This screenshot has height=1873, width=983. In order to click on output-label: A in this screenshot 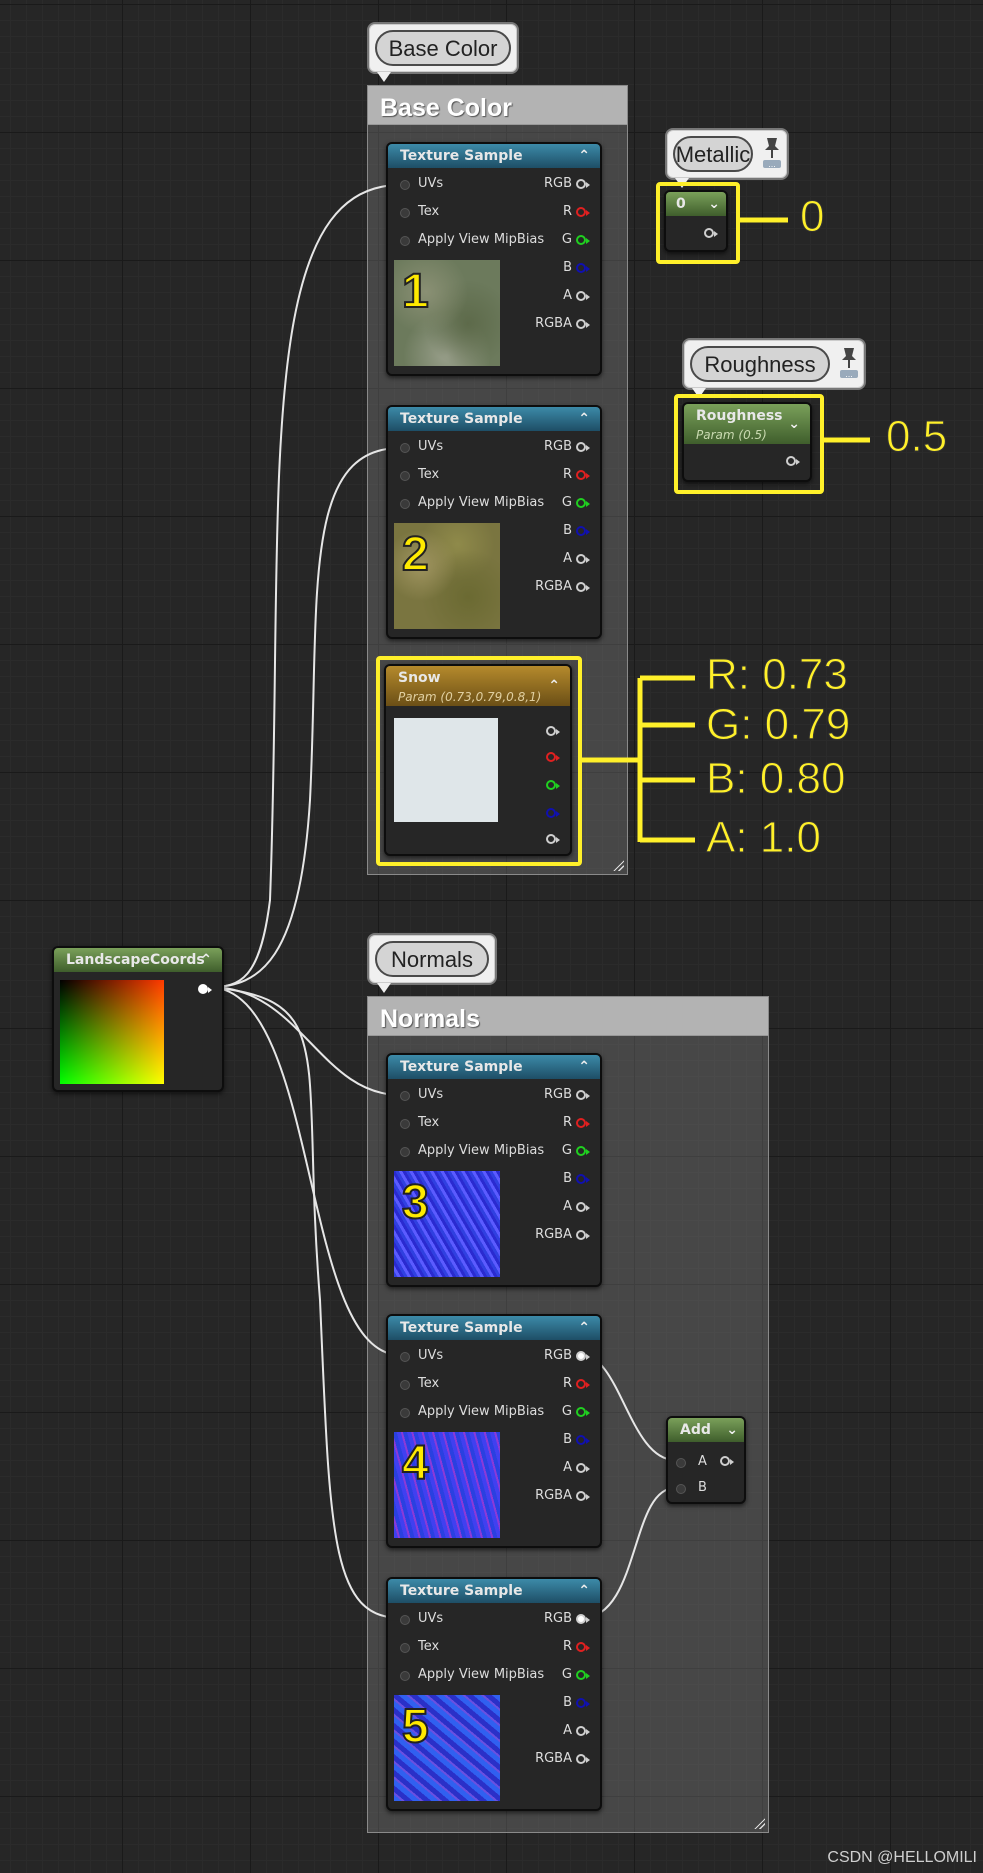, I will do `click(567, 1467)`.